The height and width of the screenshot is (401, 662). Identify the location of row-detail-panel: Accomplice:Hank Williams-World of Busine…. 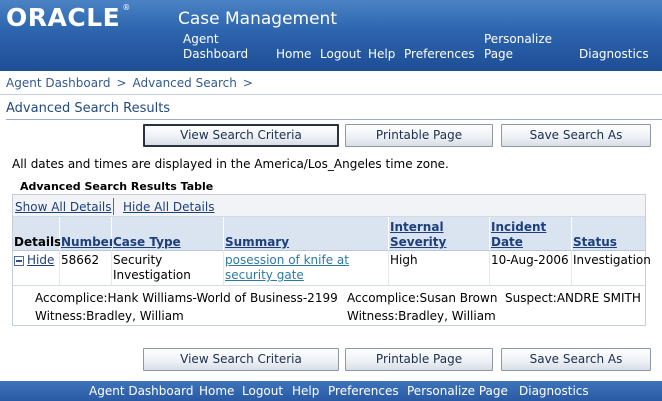
(329, 305).